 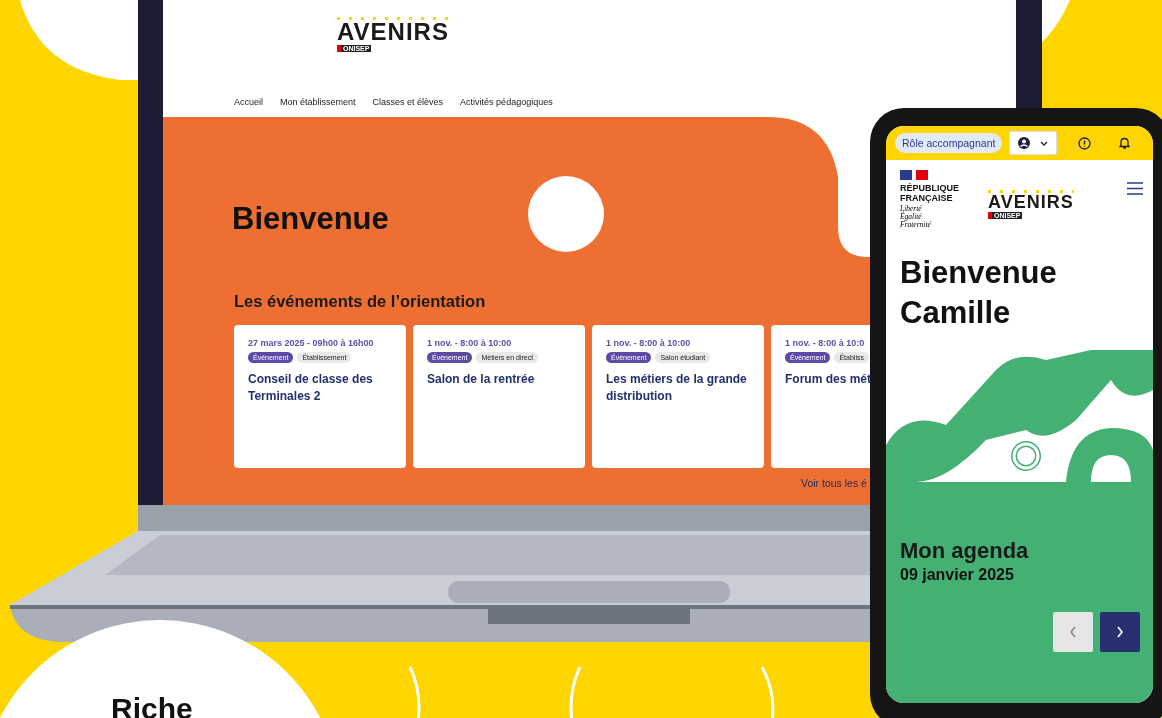 What do you see at coordinates (1135, 188) in the screenshot?
I see `menu-icon` at bounding box center [1135, 188].